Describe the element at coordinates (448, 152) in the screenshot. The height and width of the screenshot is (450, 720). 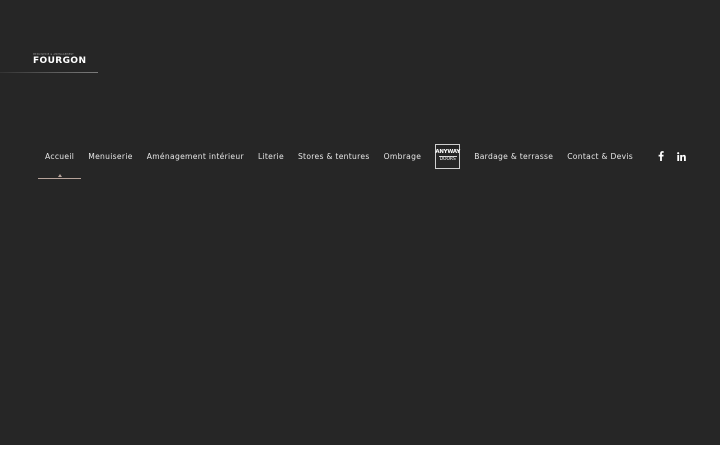
I see `anyway-doors-logo-line1: ANYWAY` at that location.